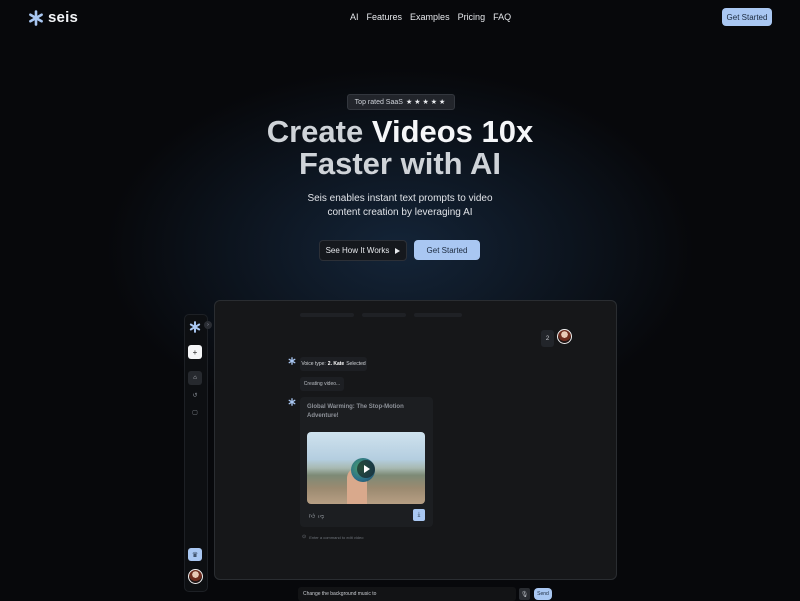 Image resolution: width=800 pixels, height=601 pixels. I want to click on hero-title: Create Videos 10x Faster with AI, so click(400, 148).